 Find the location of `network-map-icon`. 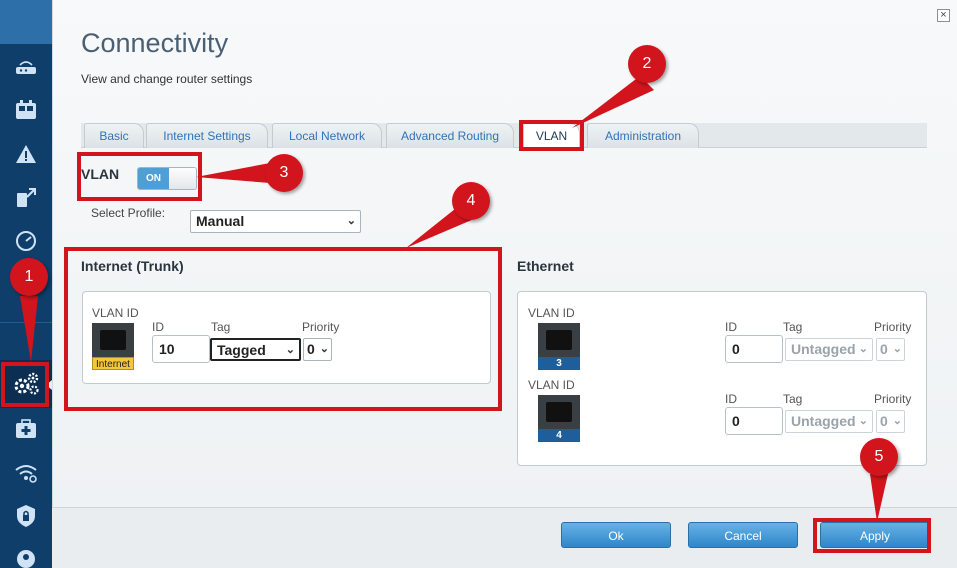

network-map-icon is located at coordinates (26, 154).